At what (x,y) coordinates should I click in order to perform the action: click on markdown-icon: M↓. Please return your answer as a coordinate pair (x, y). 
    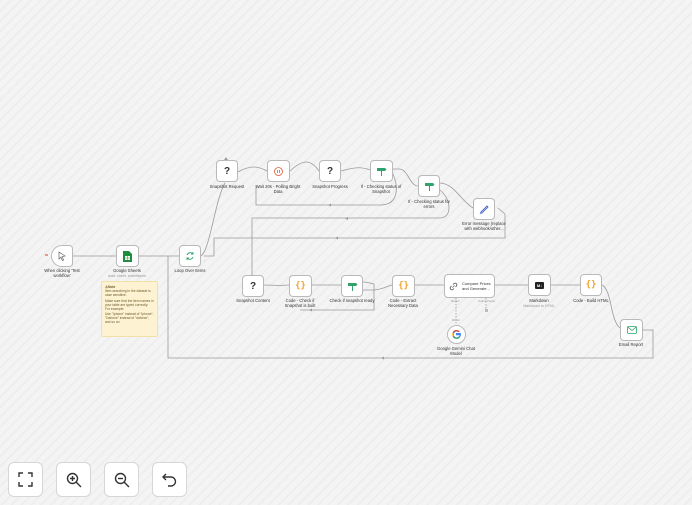
    Looking at the image, I should click on (539, 285).